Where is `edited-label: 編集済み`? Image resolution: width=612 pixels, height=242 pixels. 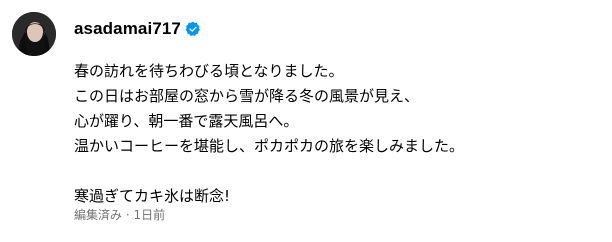 edited-label: 編集済み is located at coordinates (98, 215).